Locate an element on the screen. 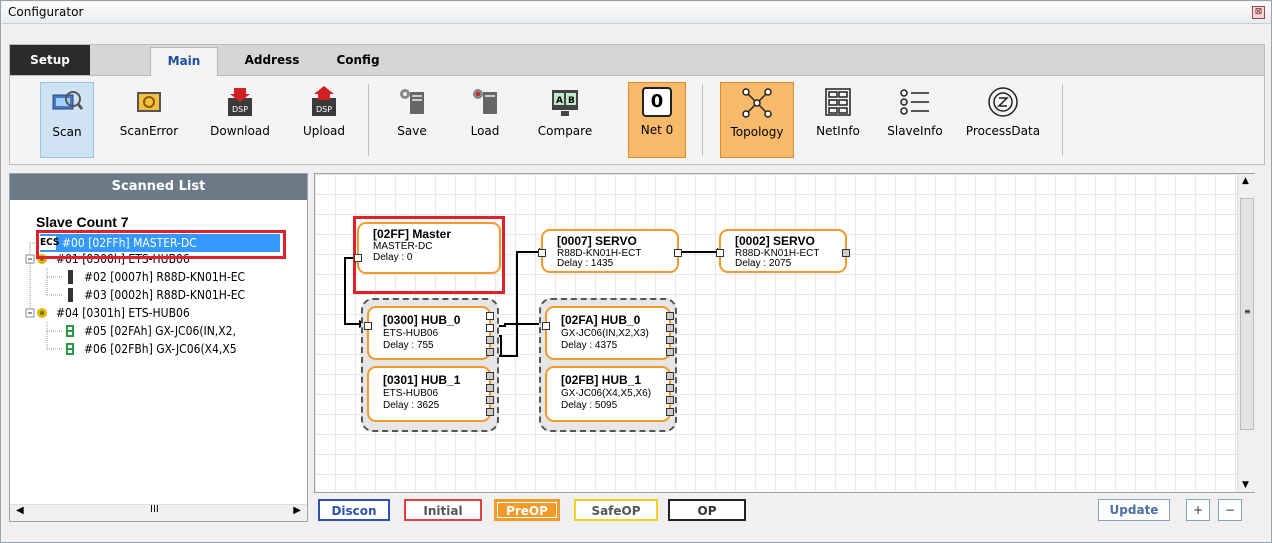  slaveinfo-label: SlaveInfo is located at coordinates (915, 131).